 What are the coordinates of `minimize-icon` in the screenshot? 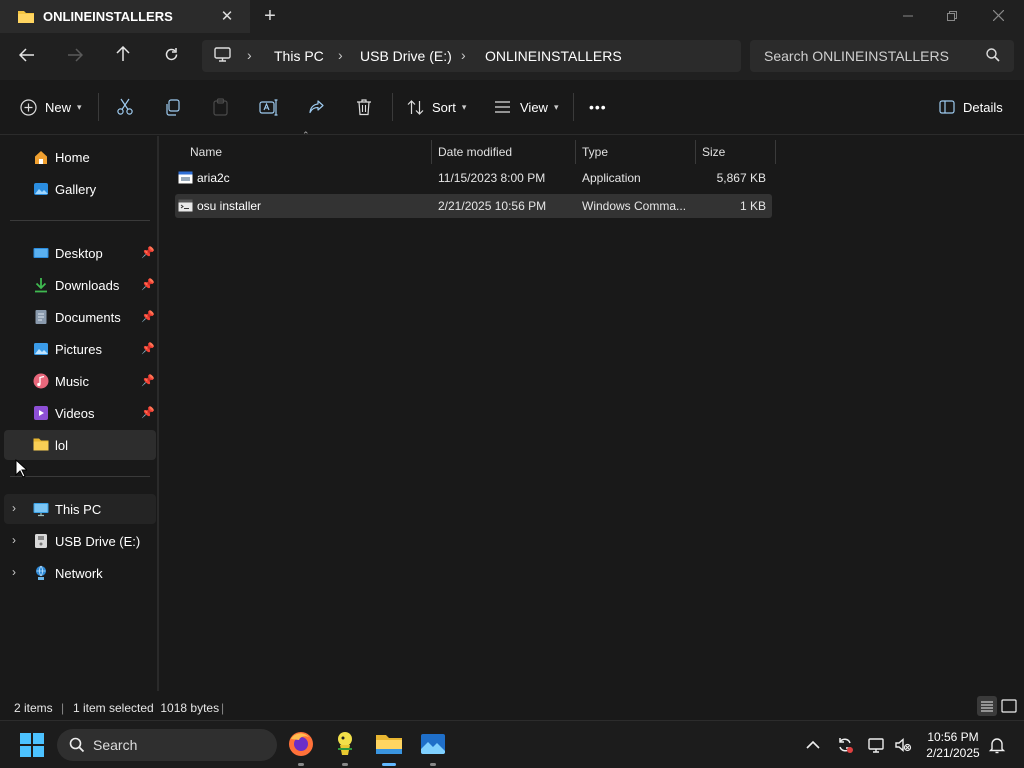 It's located at (908, 16).